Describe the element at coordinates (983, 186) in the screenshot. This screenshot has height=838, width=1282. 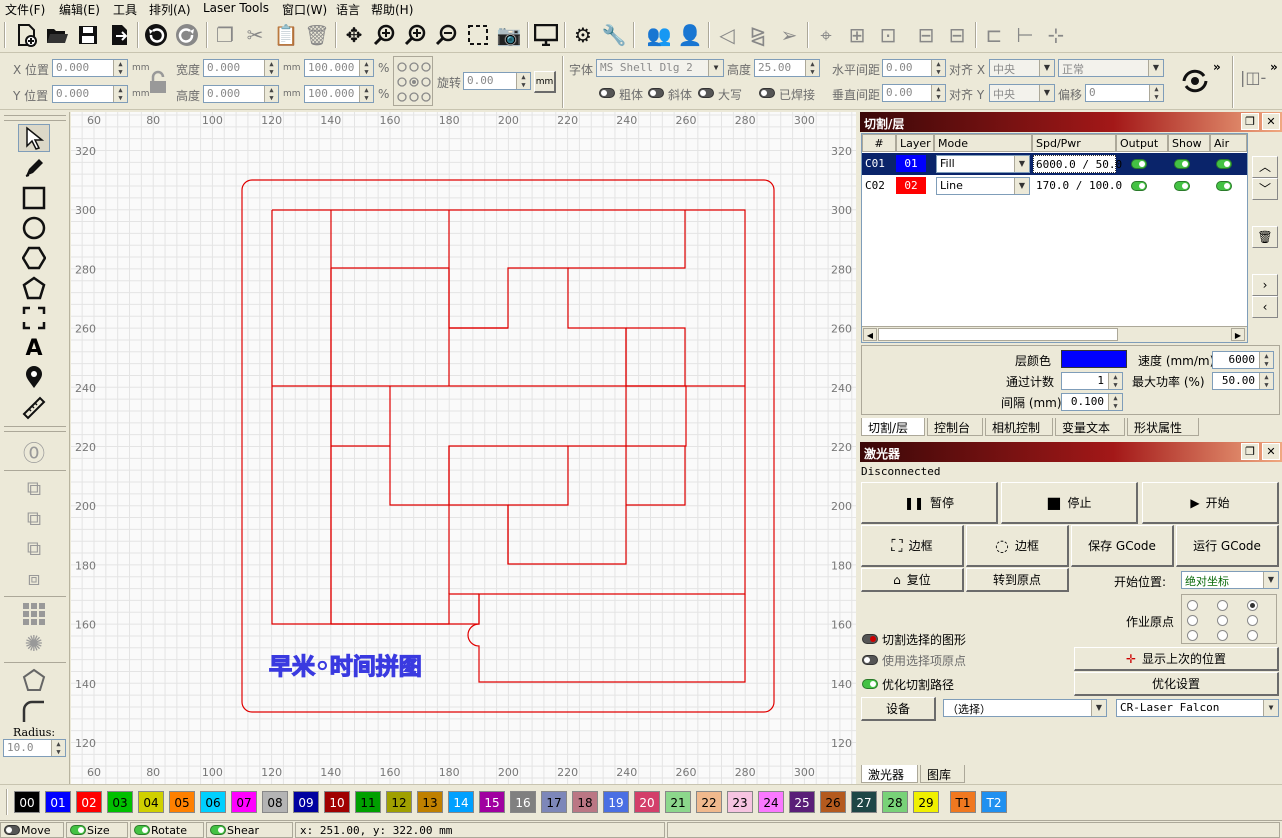
I see `mode-select: Line ▼` at that location.